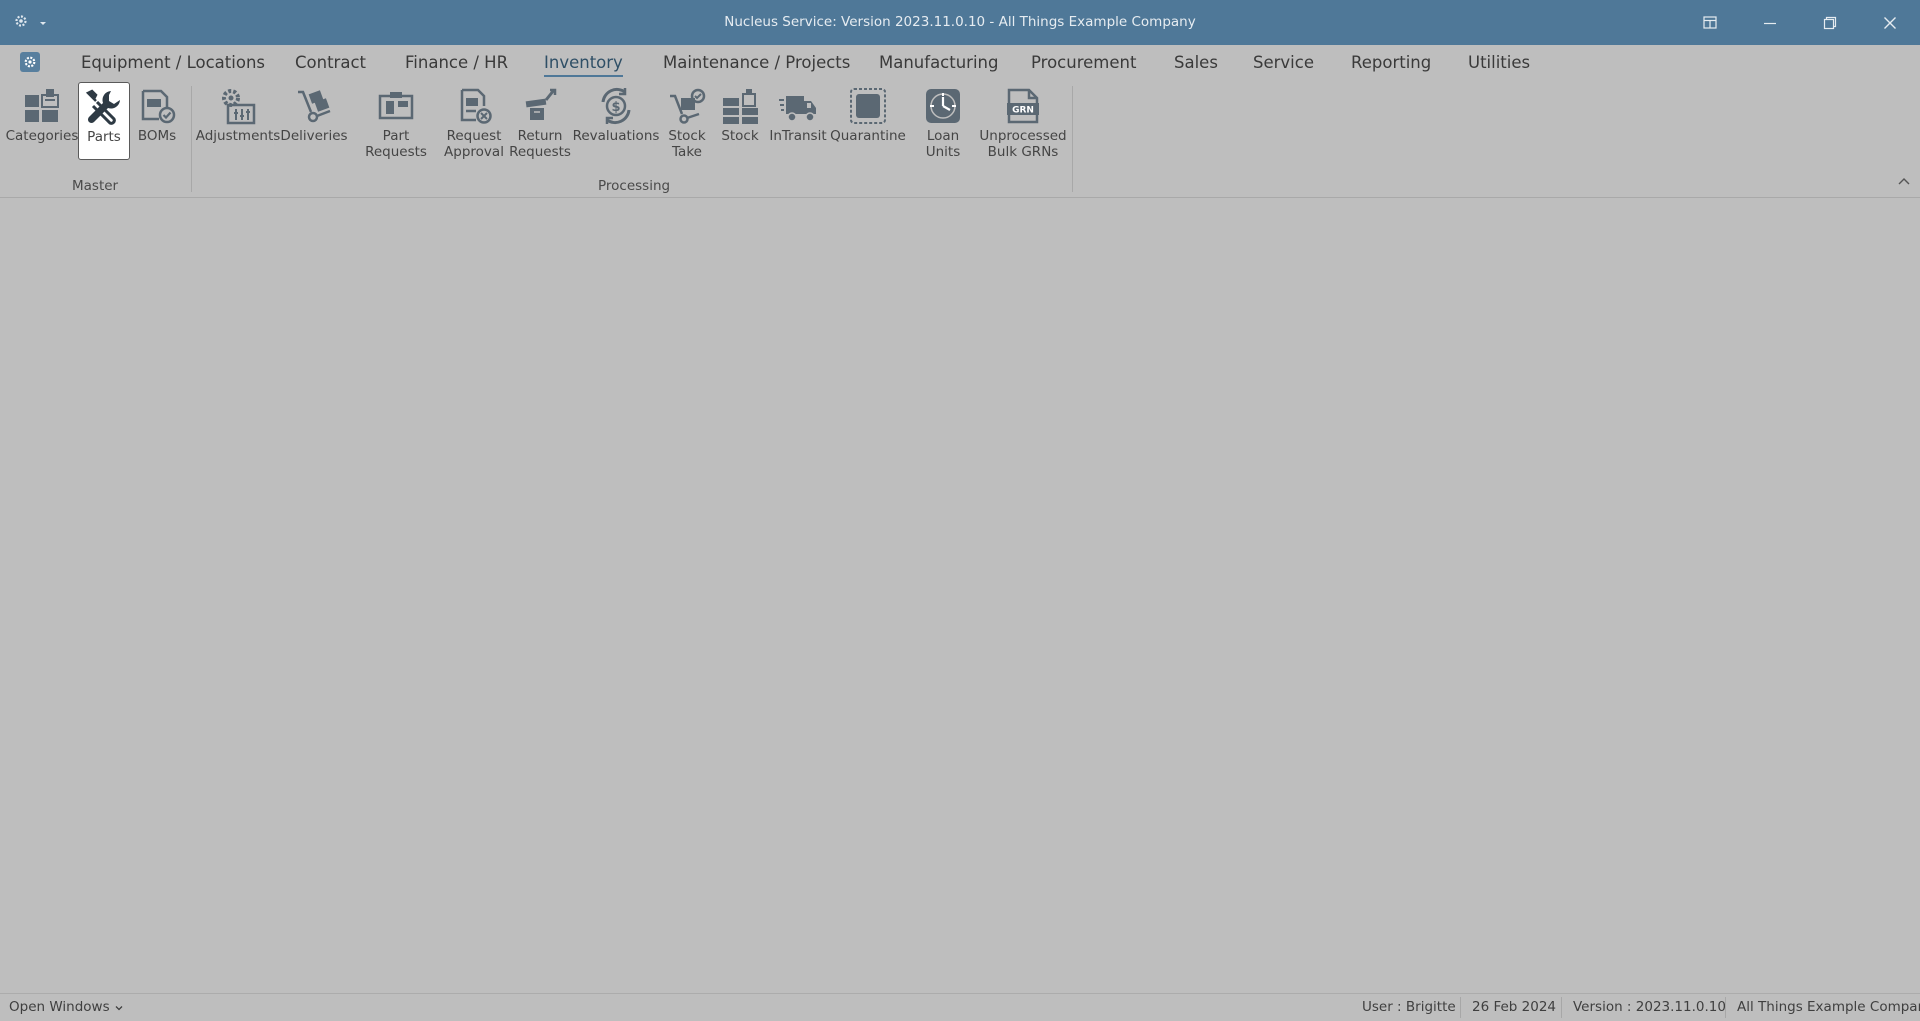 The height and width of the screenshot is (1021, 1920). What do you see at coordinates (1283, 62) in the screenshot?
I see `tab-service: Service` at bounding box center [1283, 62].